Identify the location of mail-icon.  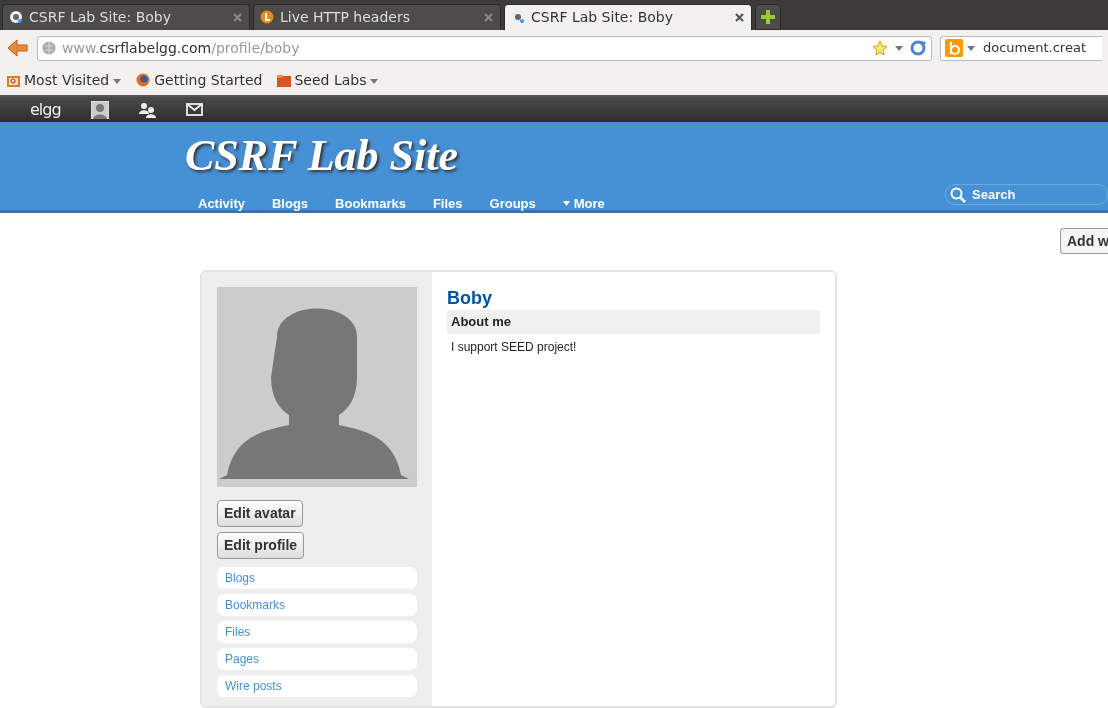
(194, 109).